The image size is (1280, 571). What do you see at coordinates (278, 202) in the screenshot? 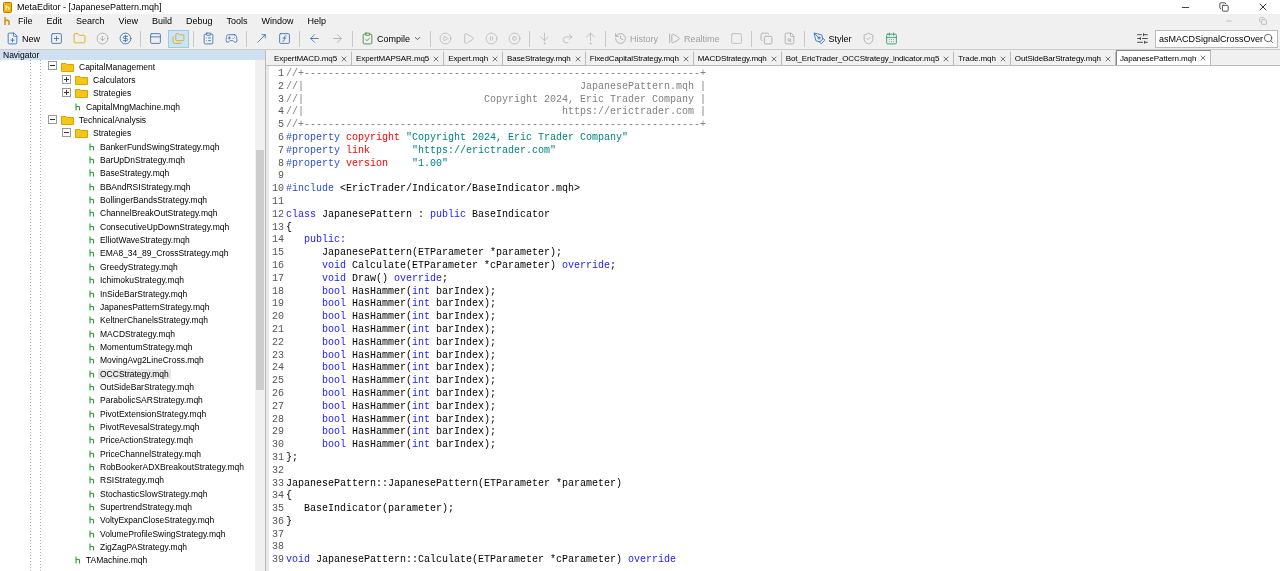
I see `line-number: 11` at bounding box center [278, 202].